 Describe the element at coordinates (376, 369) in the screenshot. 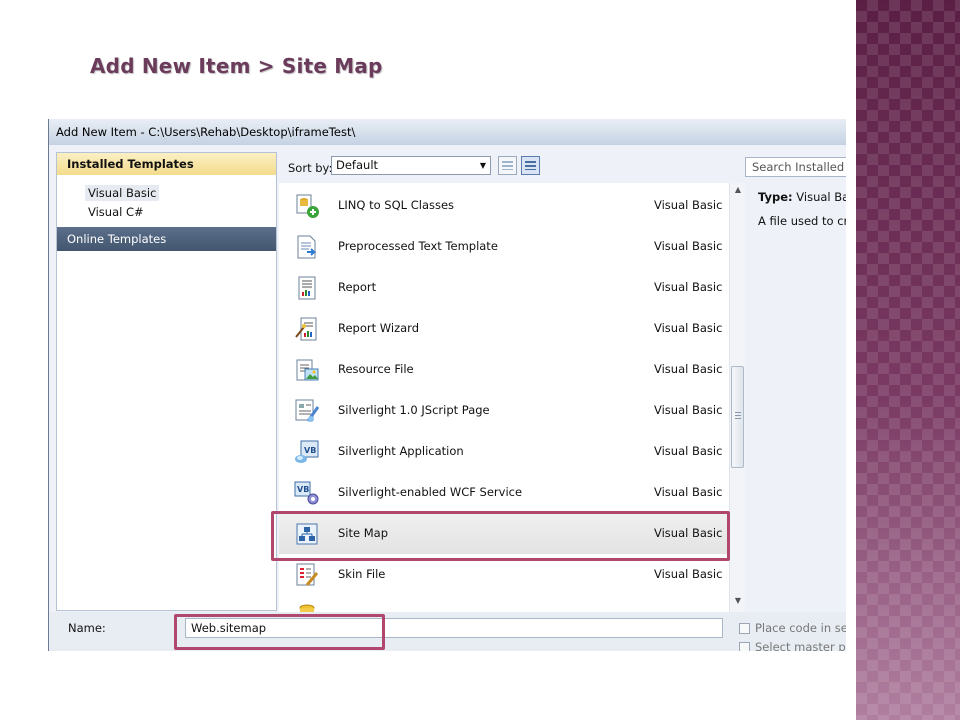

I see `template-name: Resource File` at that location.